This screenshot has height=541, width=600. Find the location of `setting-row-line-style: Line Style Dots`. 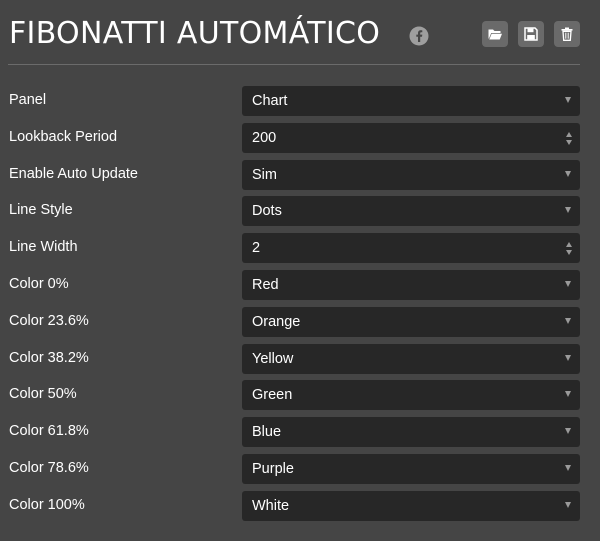

setting-row-line-style: Line Style Dots is located at coordinates (300, 210).